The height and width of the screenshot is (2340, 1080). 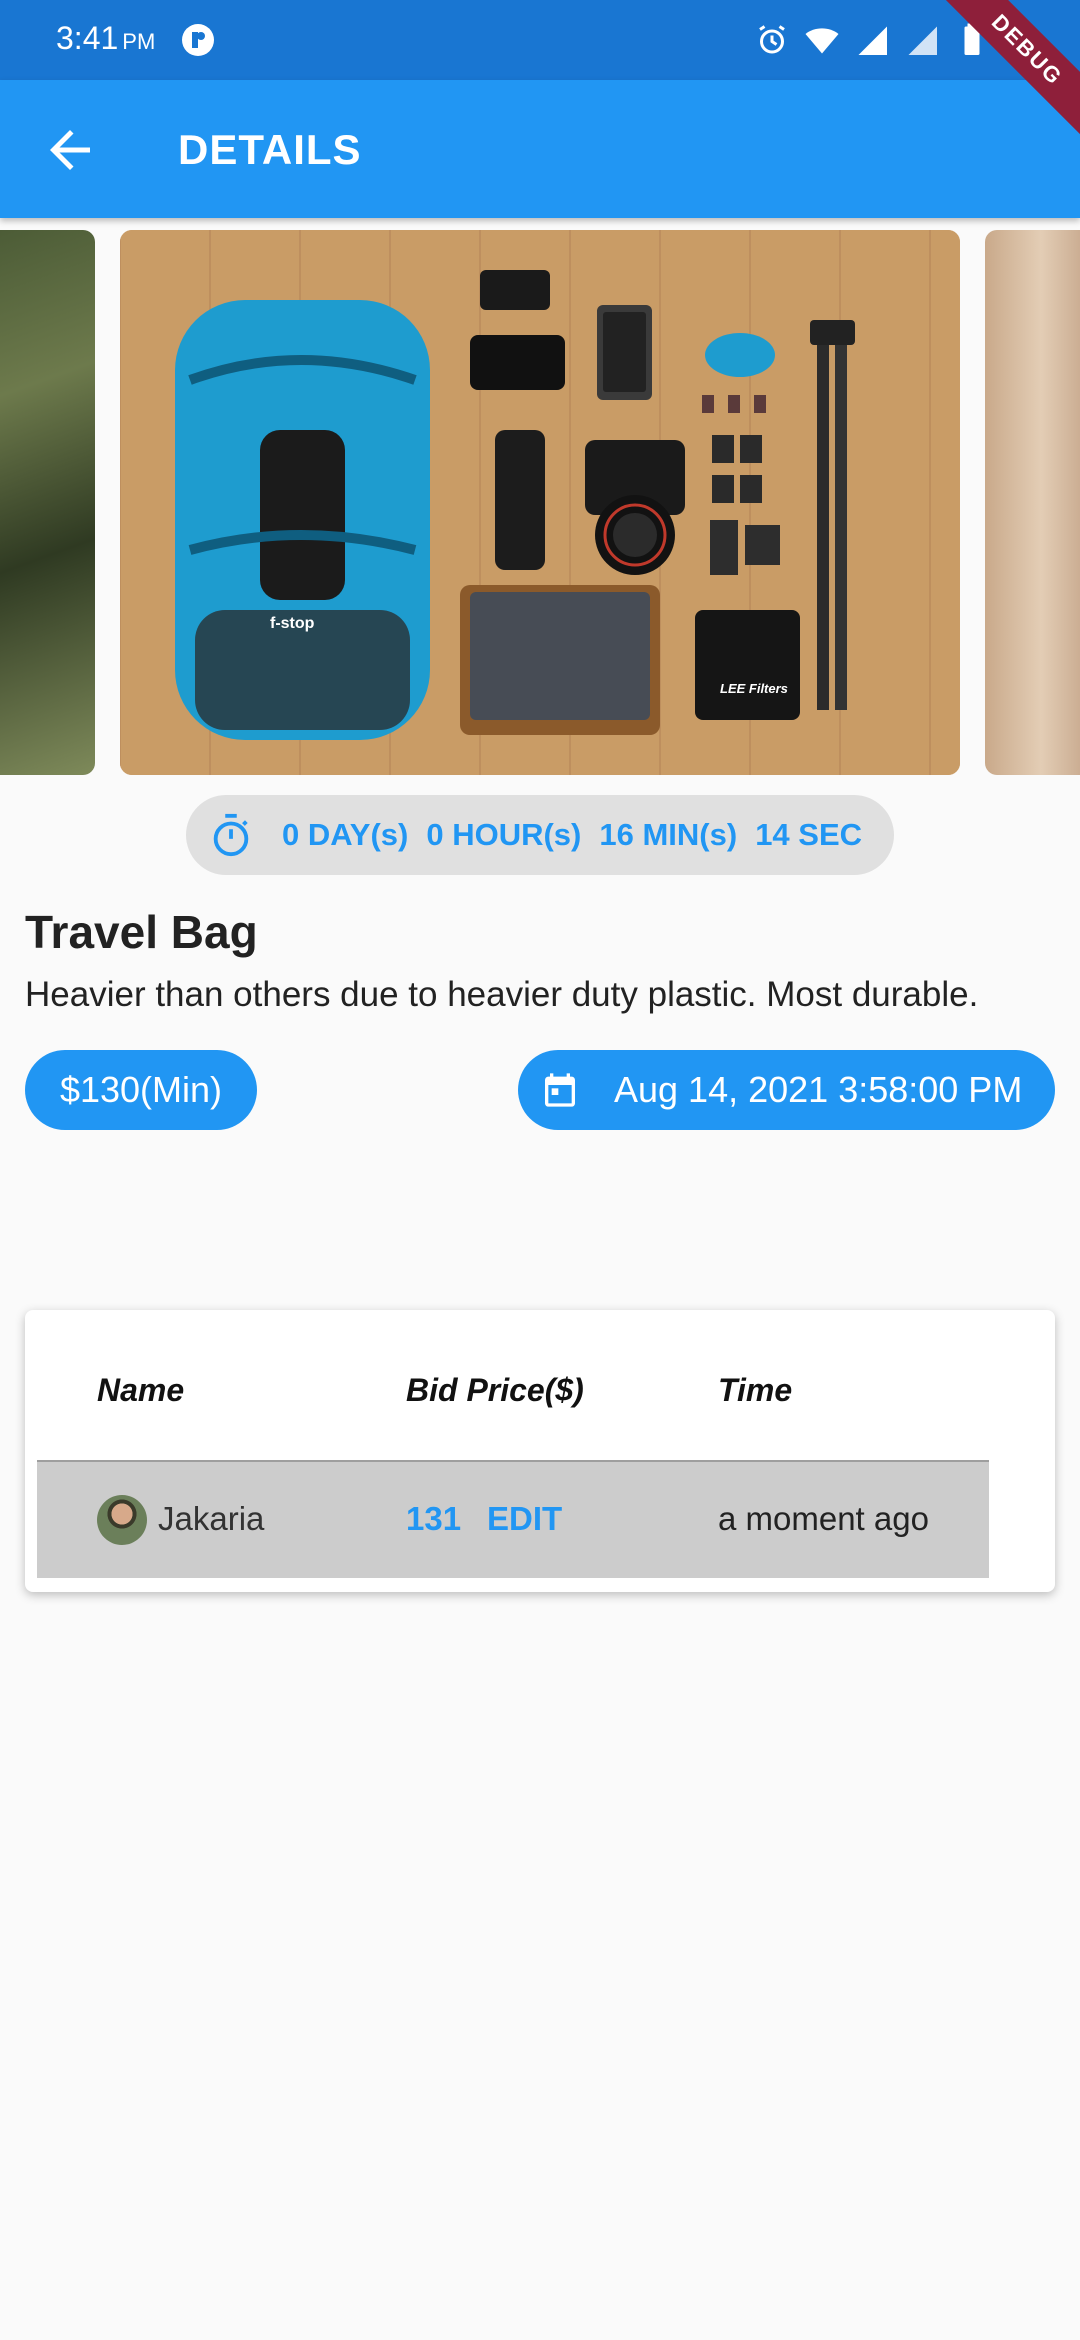 I want to click on countdown-seconds: 14 SEC, so click(x=809, y=834).